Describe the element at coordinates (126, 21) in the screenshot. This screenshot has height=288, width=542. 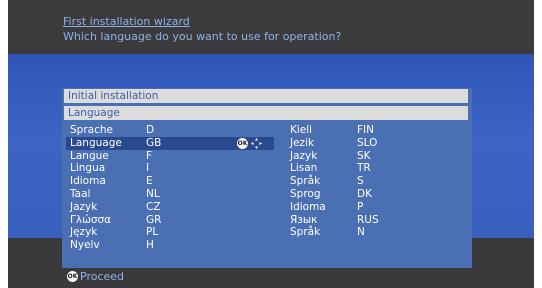
I see `wizard-title: First installation wizard` at that location.